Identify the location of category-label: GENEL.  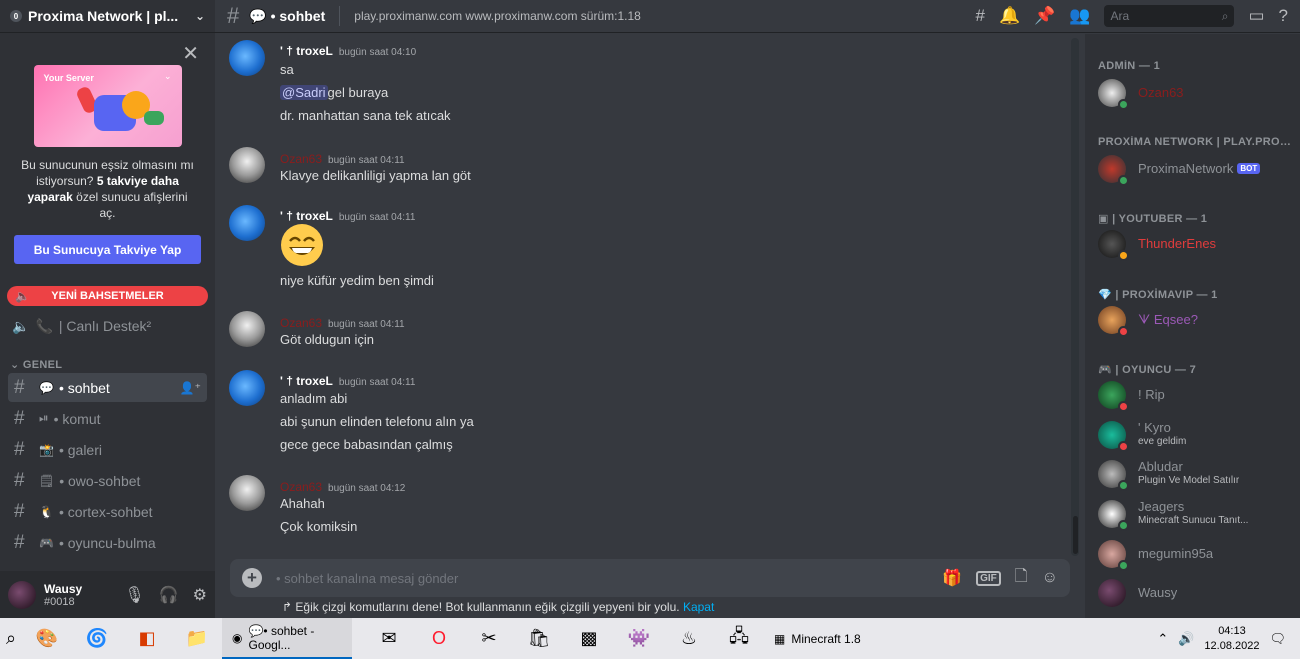
(42, 365).